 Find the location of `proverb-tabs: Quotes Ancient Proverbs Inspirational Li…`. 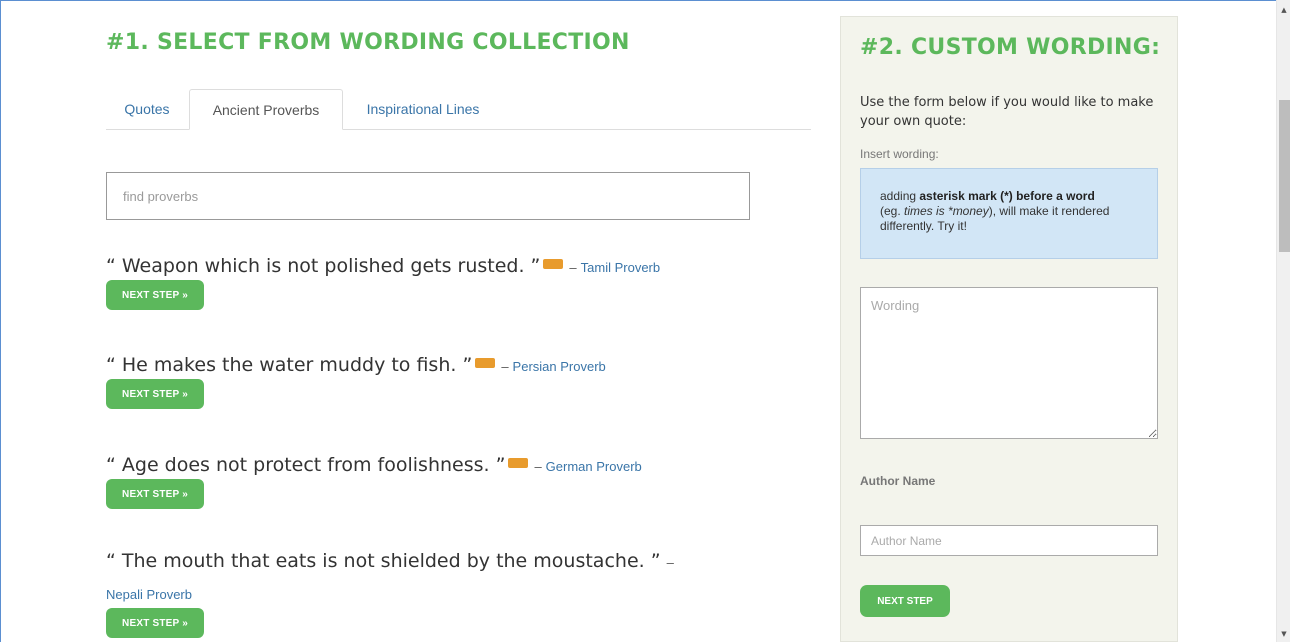

proverb-tabs: Quotes Ancient Proverbs Inspirational Li… is located at coordinates (458, 109).